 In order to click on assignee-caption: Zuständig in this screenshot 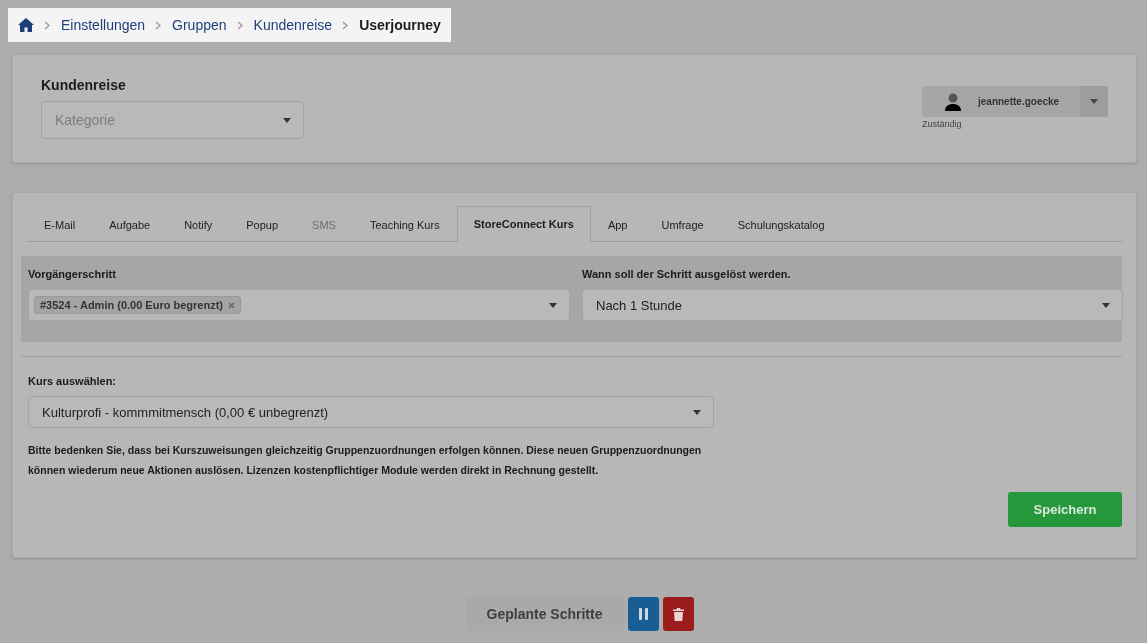, I will do `click(942, 124)`.